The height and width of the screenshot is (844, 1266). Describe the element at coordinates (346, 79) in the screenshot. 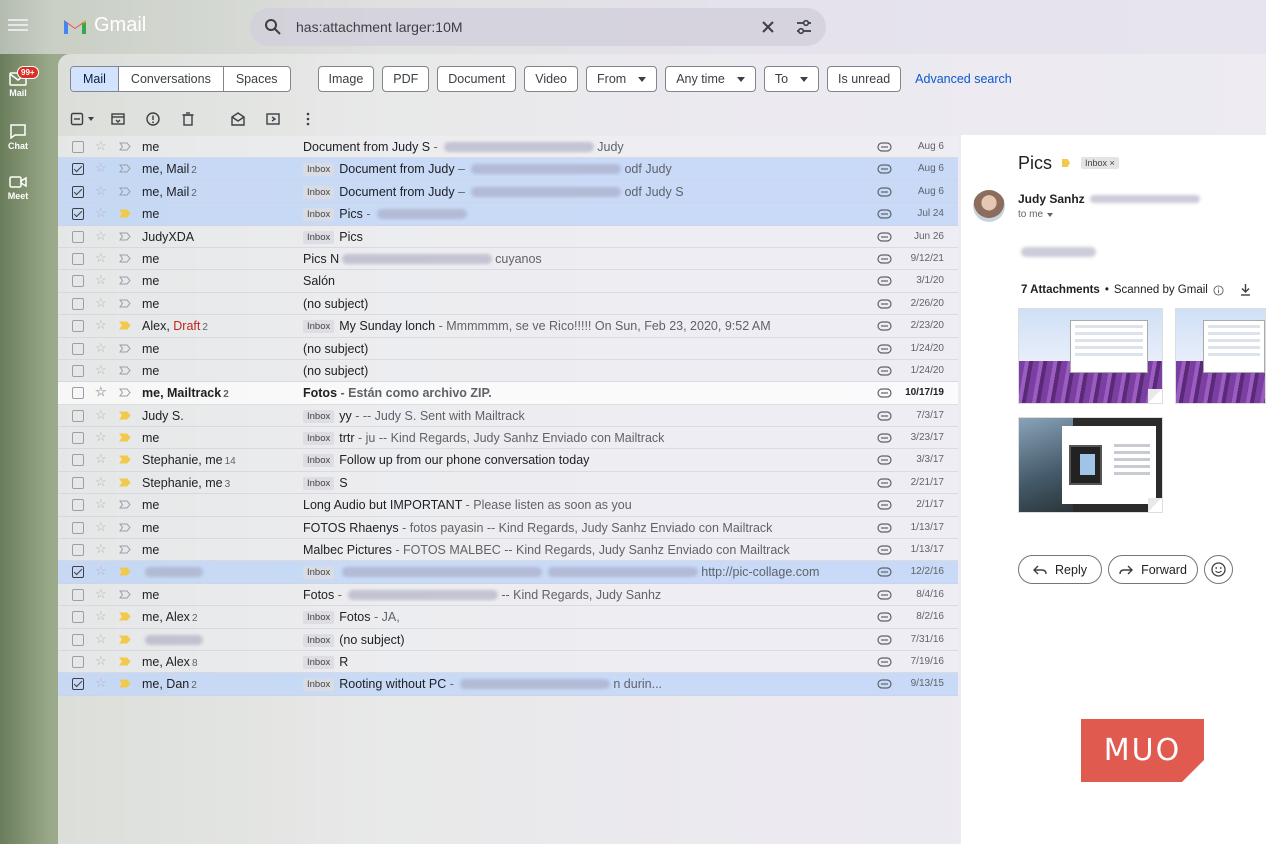

I see `chip-image: Image` at that location.